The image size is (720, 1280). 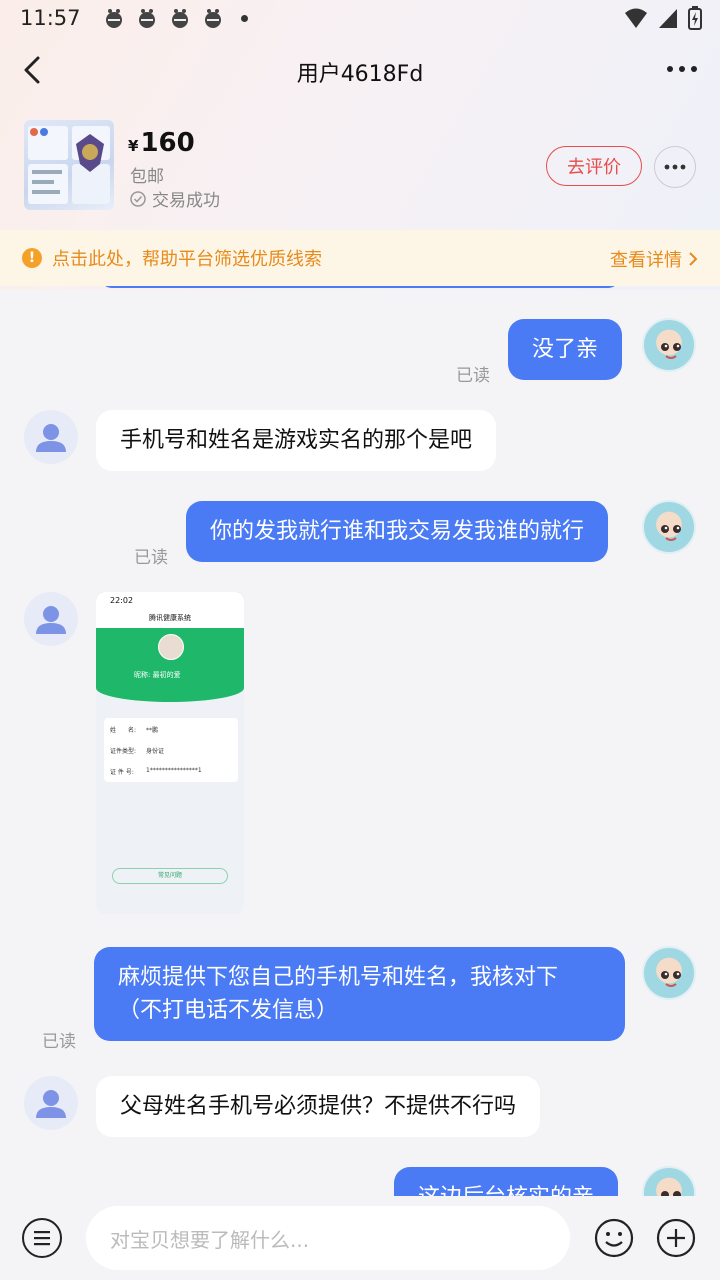 I want to click on shipping-label: 包邮, so click(x=147, y=177).